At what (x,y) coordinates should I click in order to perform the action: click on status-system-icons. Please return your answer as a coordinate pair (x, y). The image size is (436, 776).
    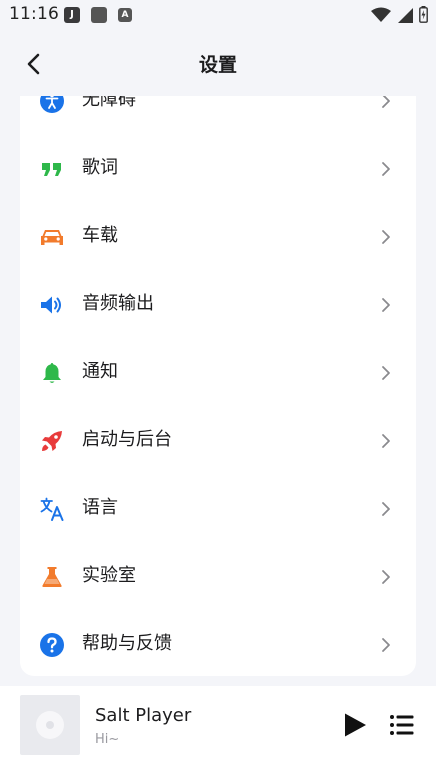
    Looking at the image, I should click on (399, 14).